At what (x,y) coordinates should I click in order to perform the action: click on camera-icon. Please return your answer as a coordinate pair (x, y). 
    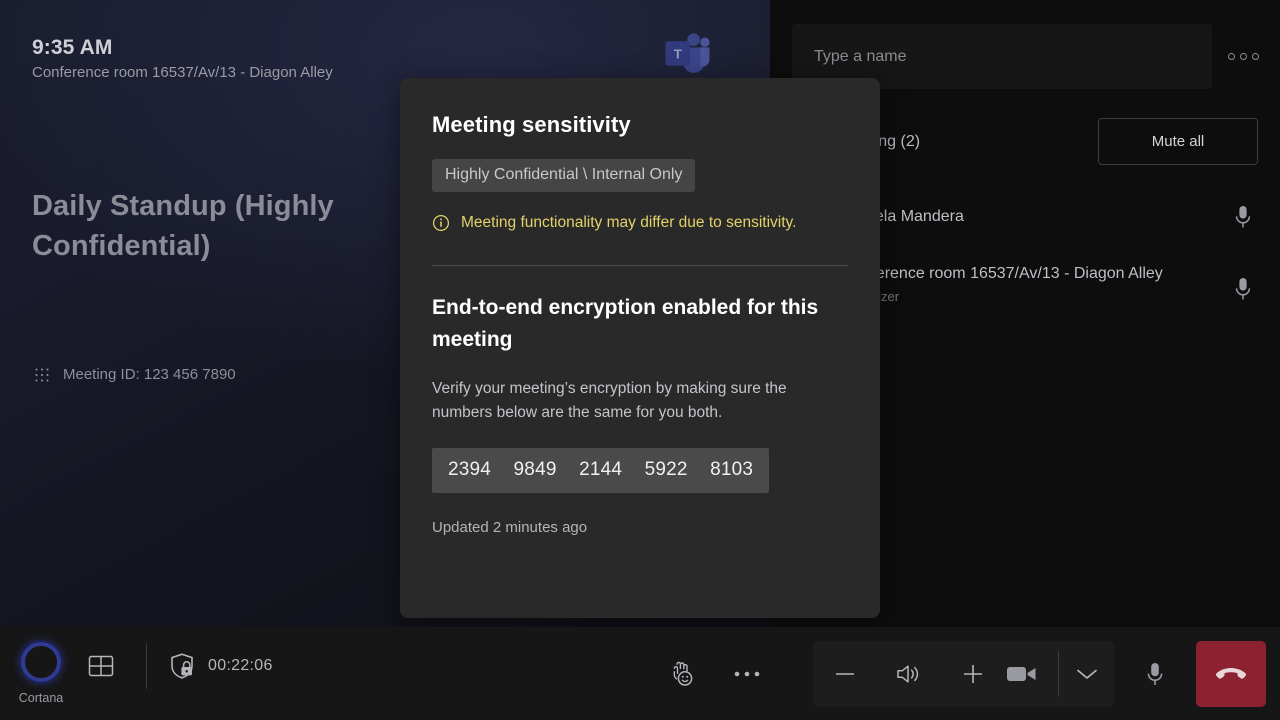
    Looking at the image, I should click on (1020, 673).